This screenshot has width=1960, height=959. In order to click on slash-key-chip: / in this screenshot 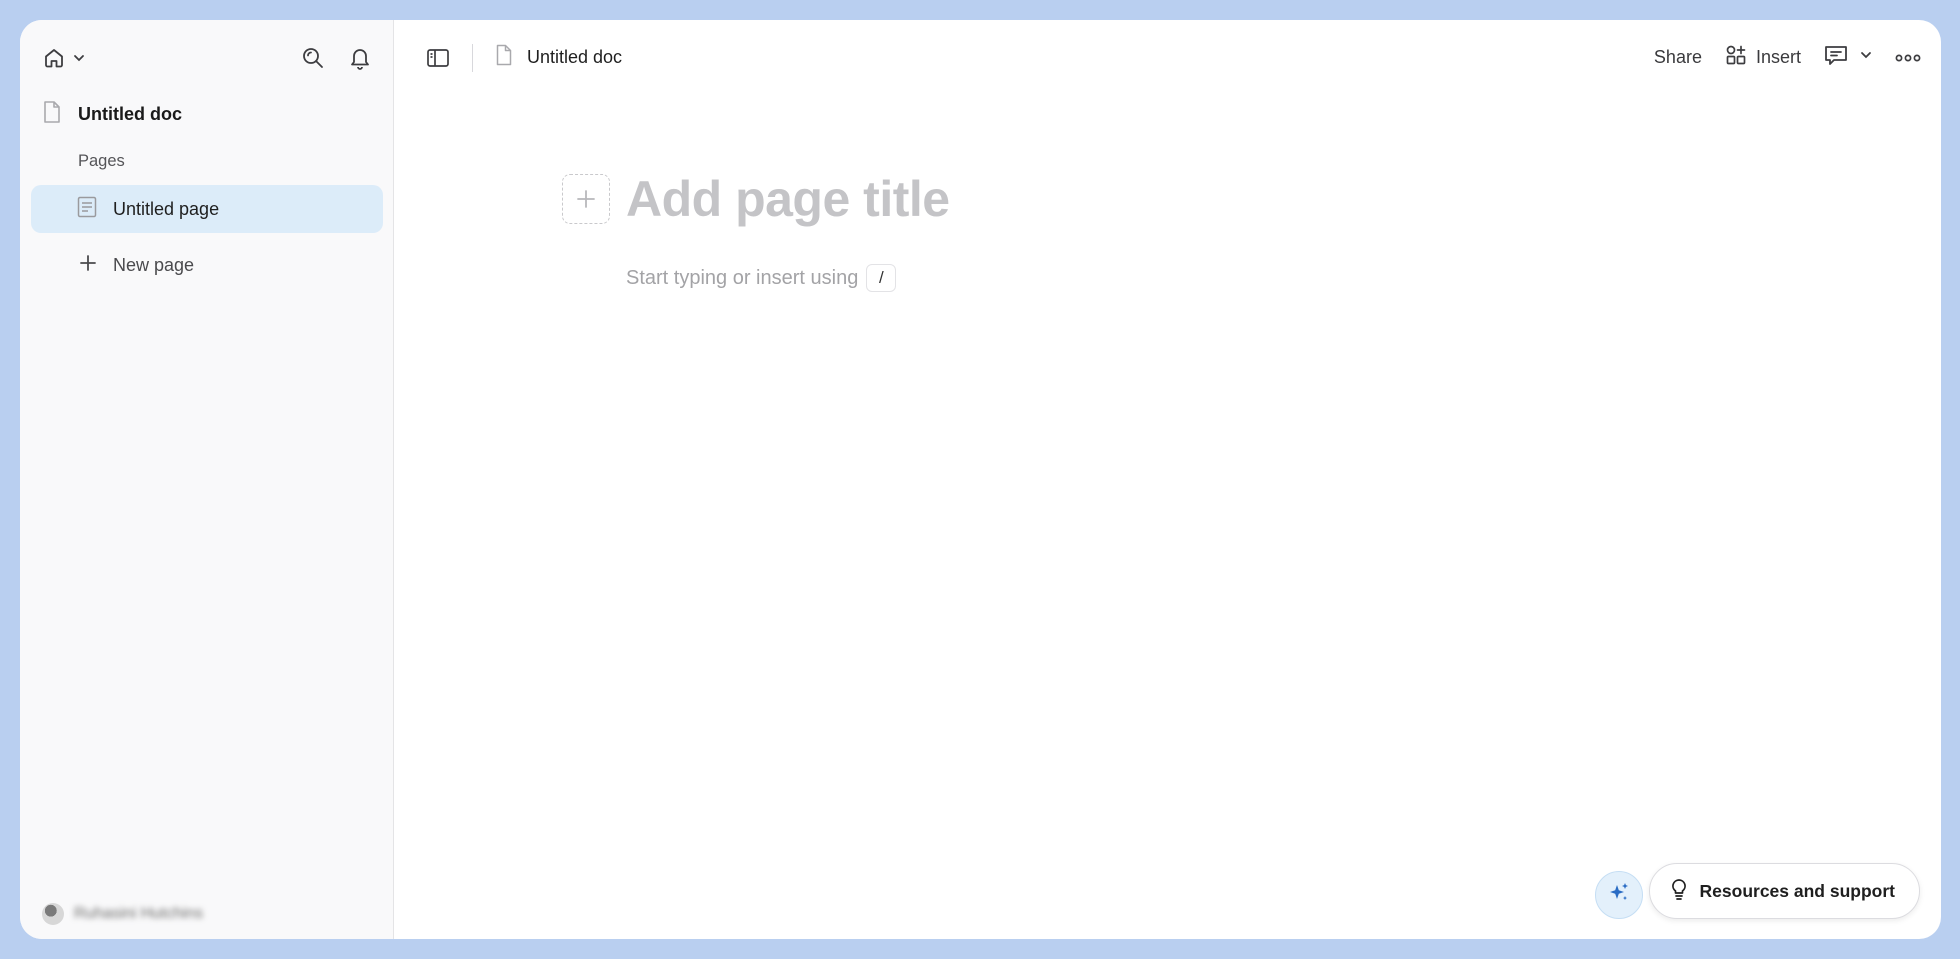, I will do `click(881, 278)`.